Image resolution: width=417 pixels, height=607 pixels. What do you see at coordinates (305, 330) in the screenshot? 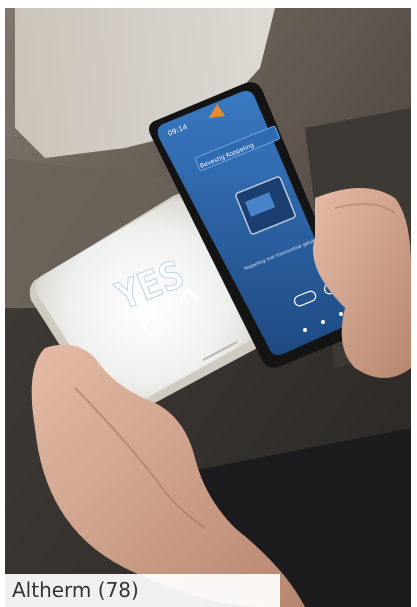
I see `nav-back-icon` at bounding box center [305, 330].